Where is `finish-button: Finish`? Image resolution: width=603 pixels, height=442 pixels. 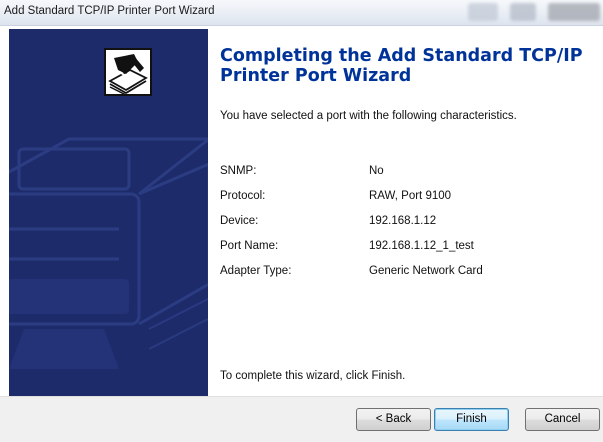
finish-button: Finish is located at coordinates (471, 419).